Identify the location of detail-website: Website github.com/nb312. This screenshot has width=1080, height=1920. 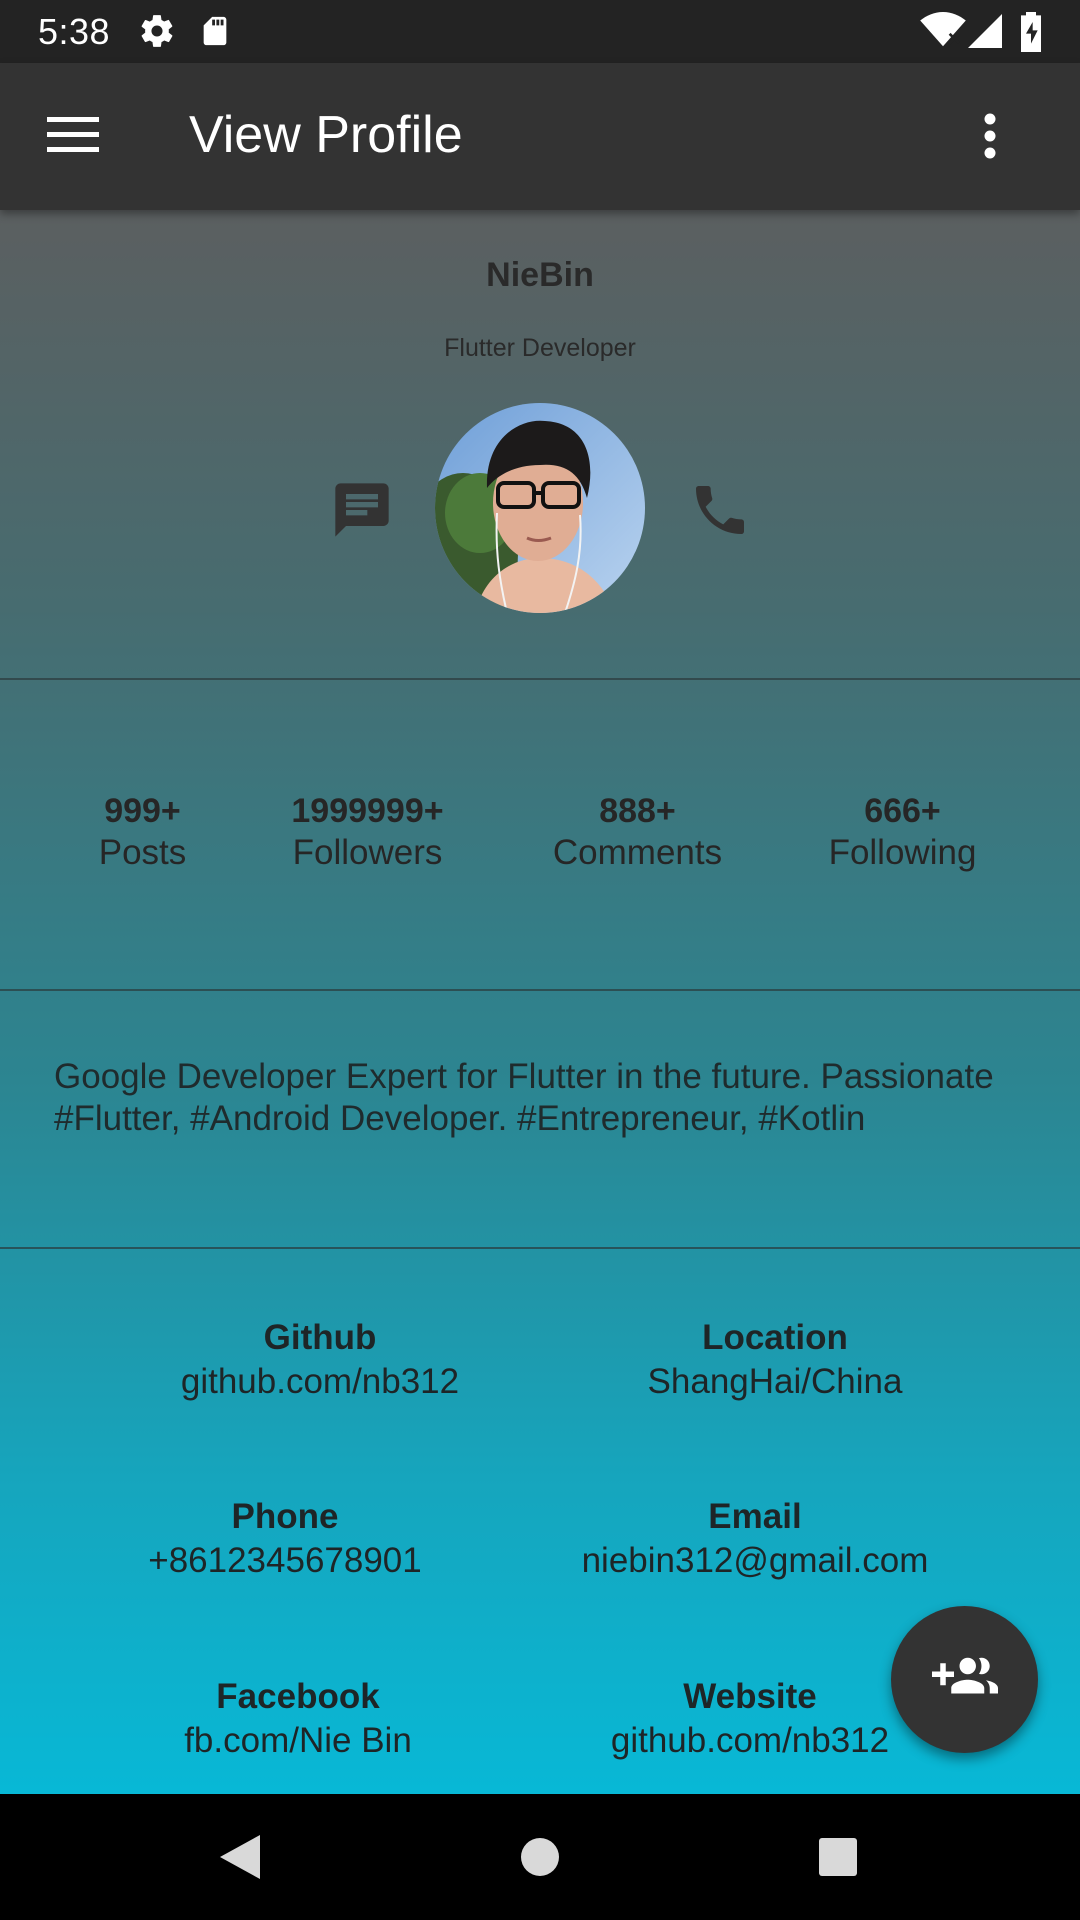
(750, 1719).